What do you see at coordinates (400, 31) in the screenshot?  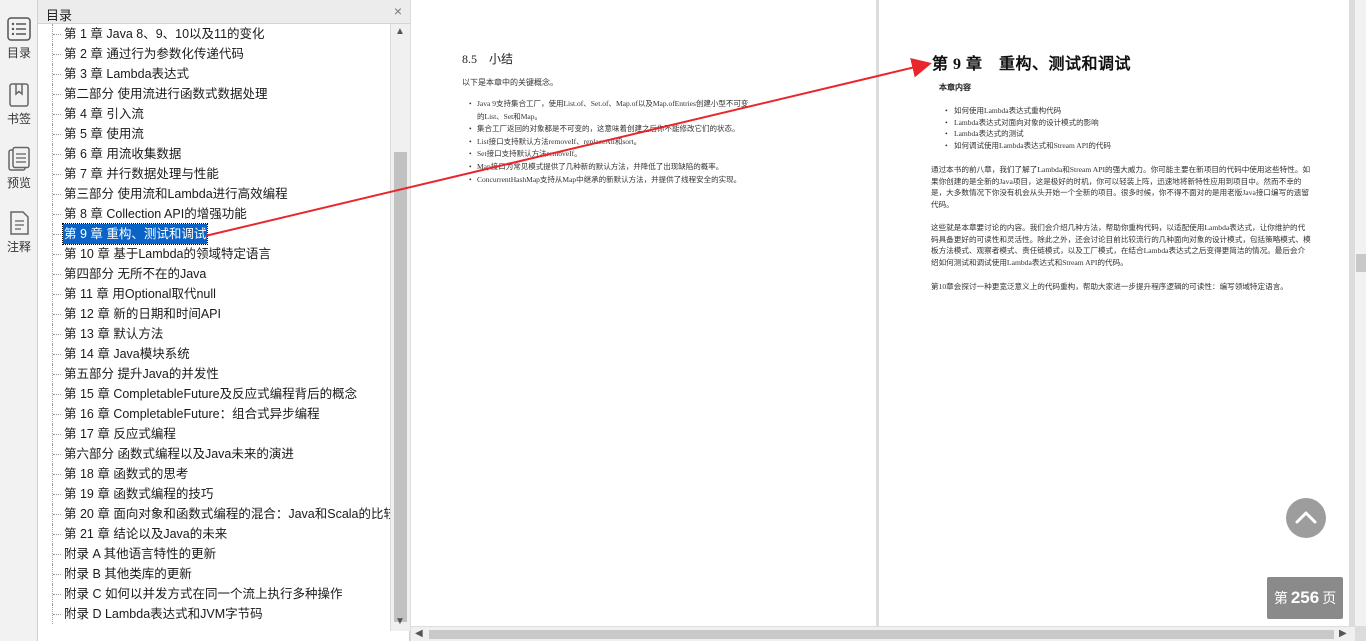 I see `scroll-up-icon: ▲` at bounding box center [400, 31].